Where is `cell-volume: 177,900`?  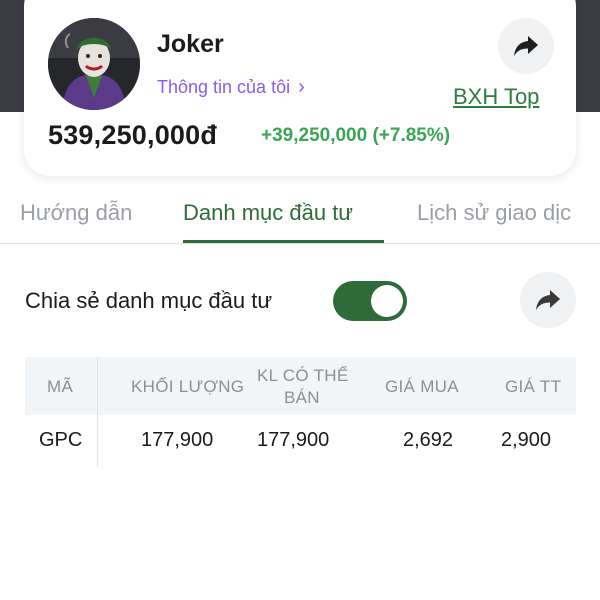
cell-volume: 177,900 is located at coordinates (177, 440).